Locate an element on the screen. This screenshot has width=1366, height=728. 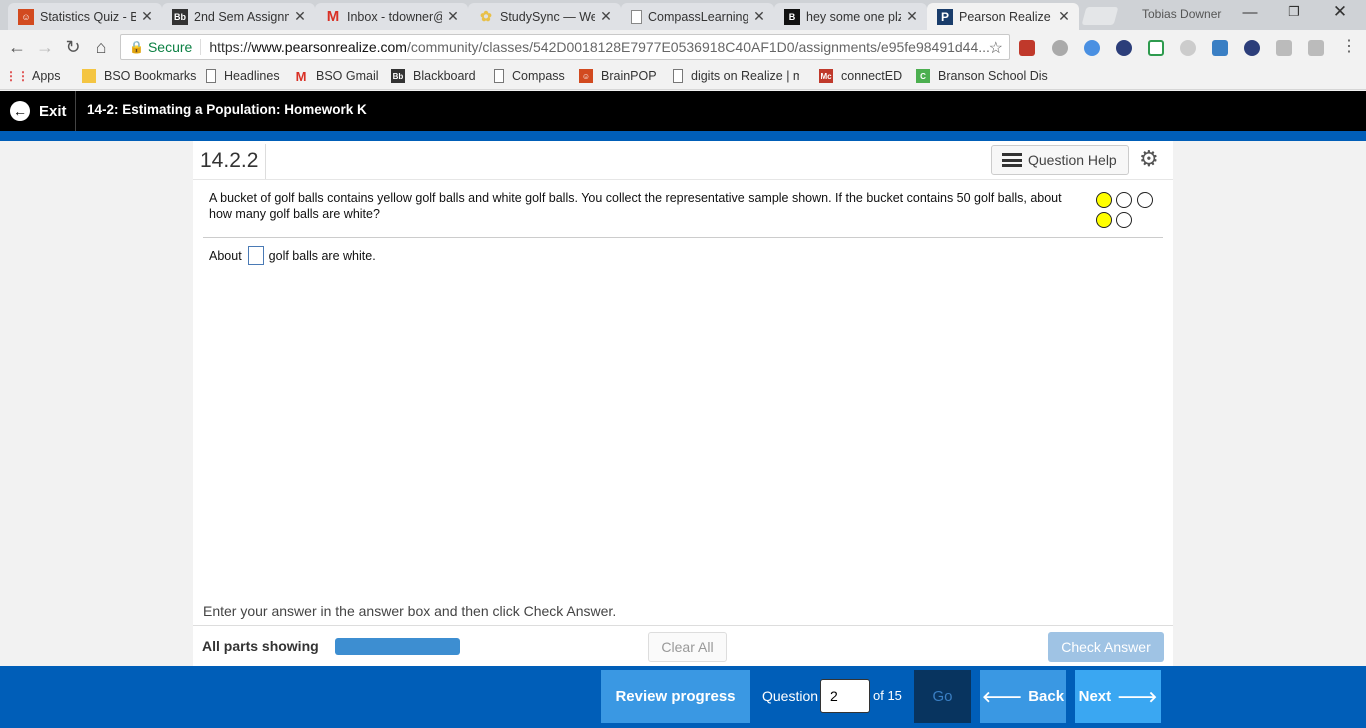
url-scheme: https:// is located at coordinates (230, 47).